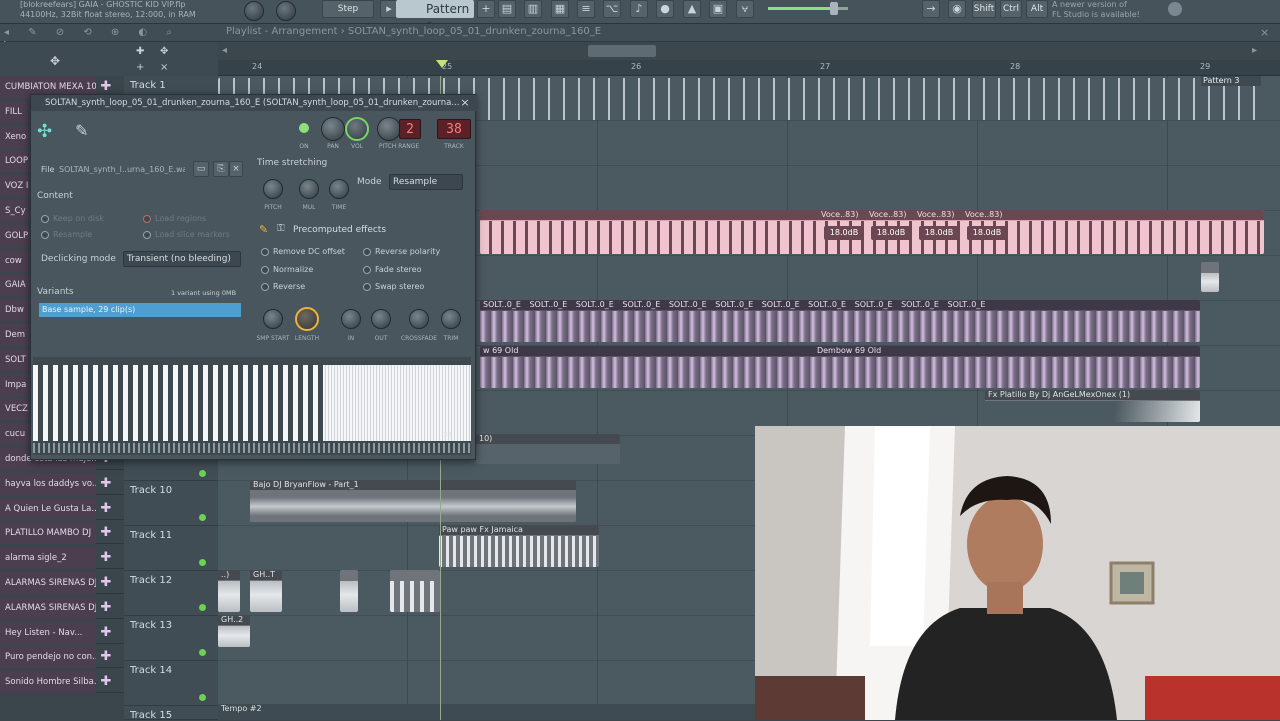 This screenshot has width=1280, height=721. Describe the element at coordinates (62, 533) in the screenshot. I see `channel-row: PLATILLO MAMBO DJ ✚` at that location.